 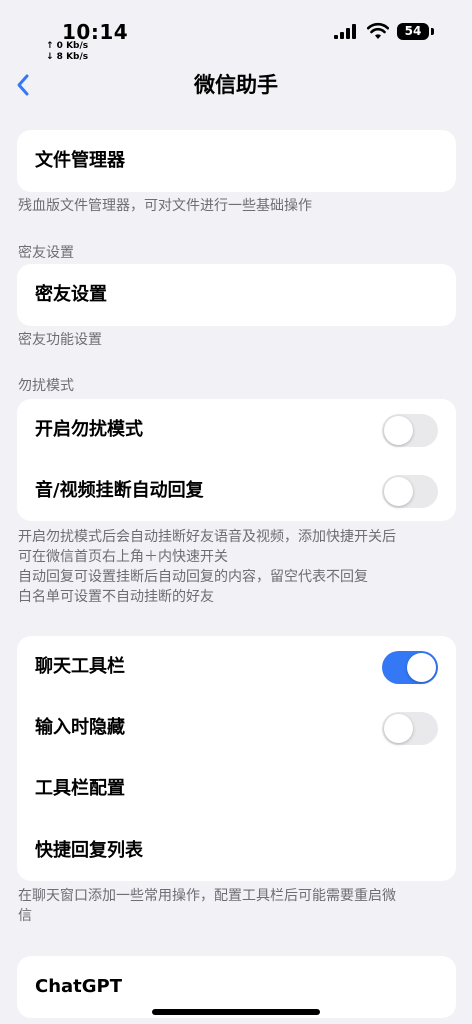 I want to click on footer-line: 白名单可设置不自动挂断的好友, so click(x=116, y=597).